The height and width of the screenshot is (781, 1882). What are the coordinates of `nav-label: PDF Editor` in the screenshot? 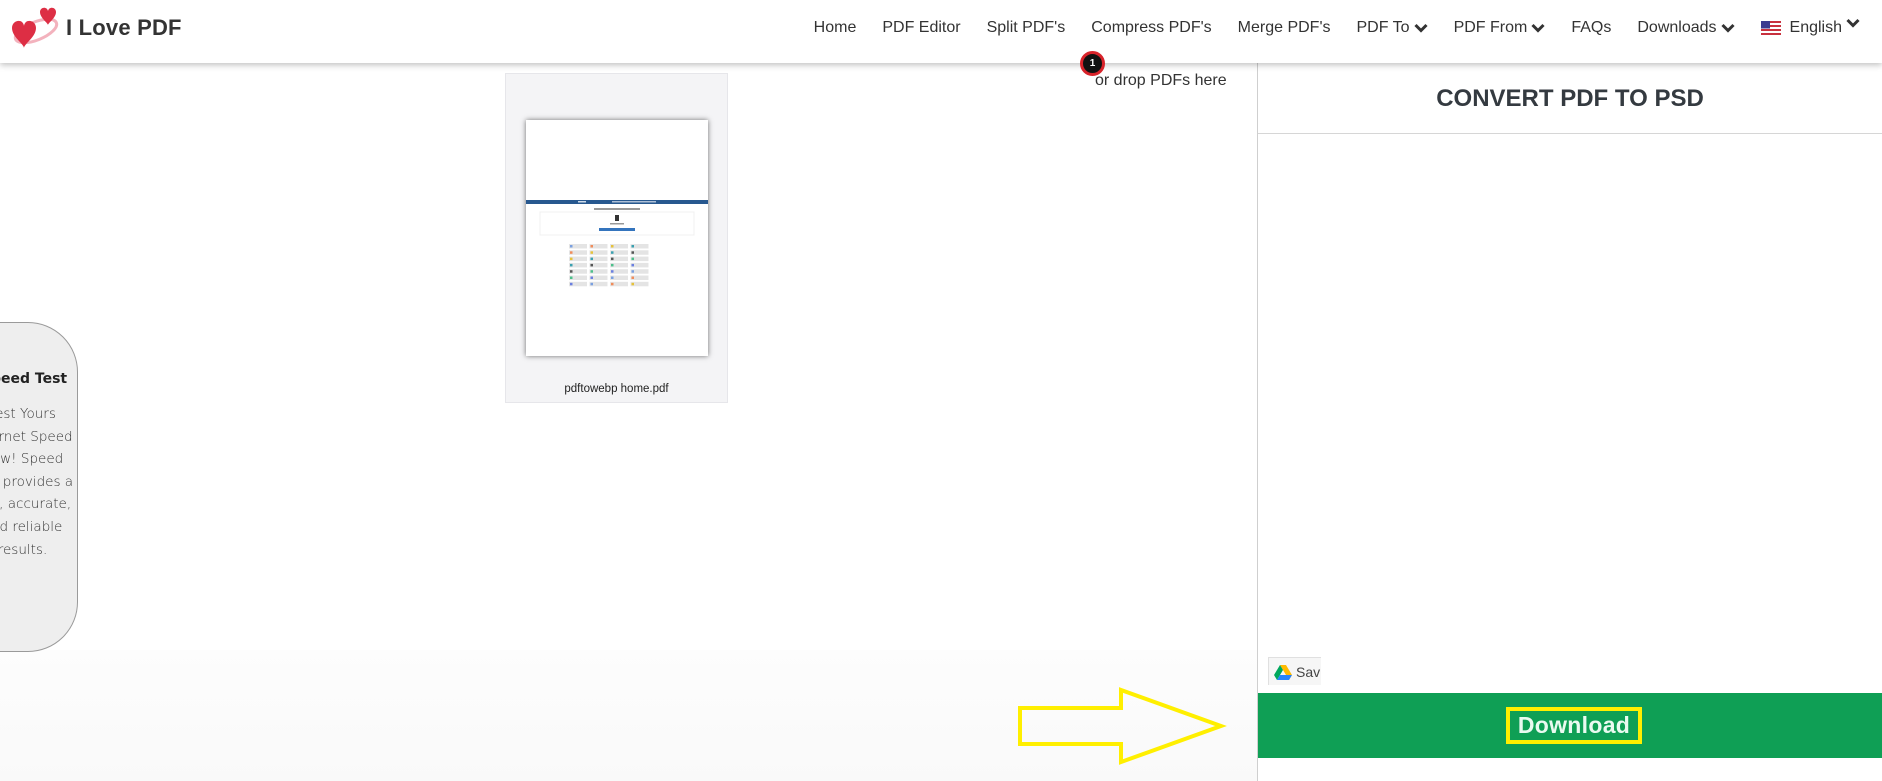 It's located at (921, 27).